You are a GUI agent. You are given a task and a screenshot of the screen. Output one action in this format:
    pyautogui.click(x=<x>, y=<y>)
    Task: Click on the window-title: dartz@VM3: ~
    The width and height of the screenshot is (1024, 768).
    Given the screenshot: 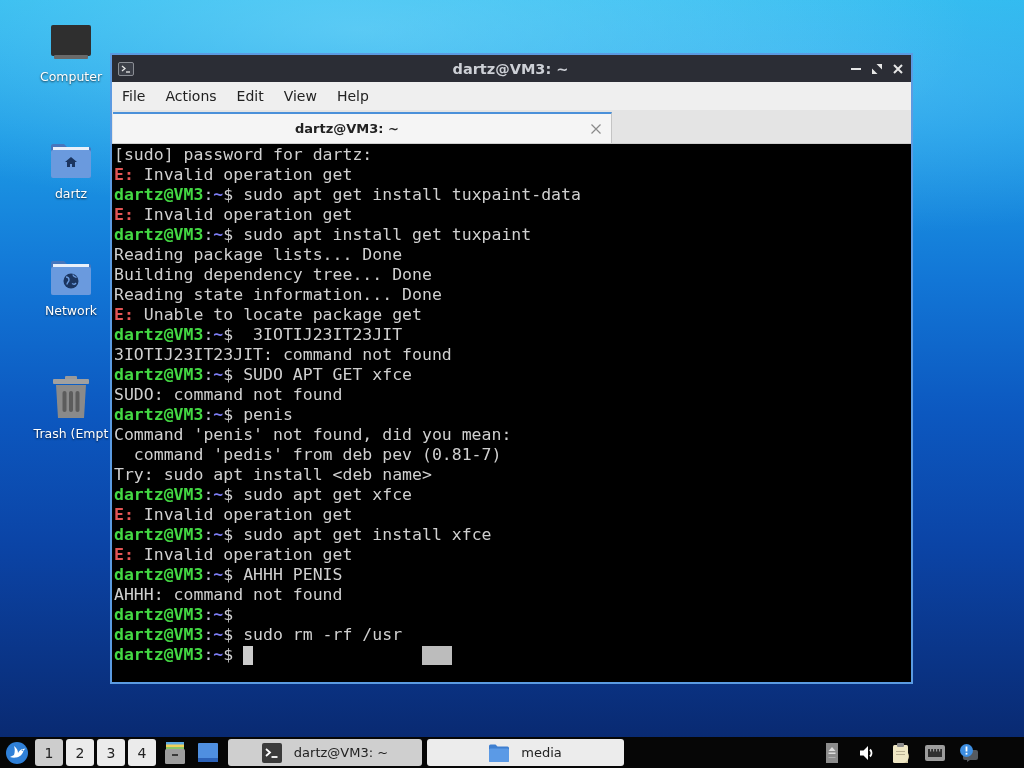 What is the action you would take?
    pyautogui.click(x=510, y=68)
    